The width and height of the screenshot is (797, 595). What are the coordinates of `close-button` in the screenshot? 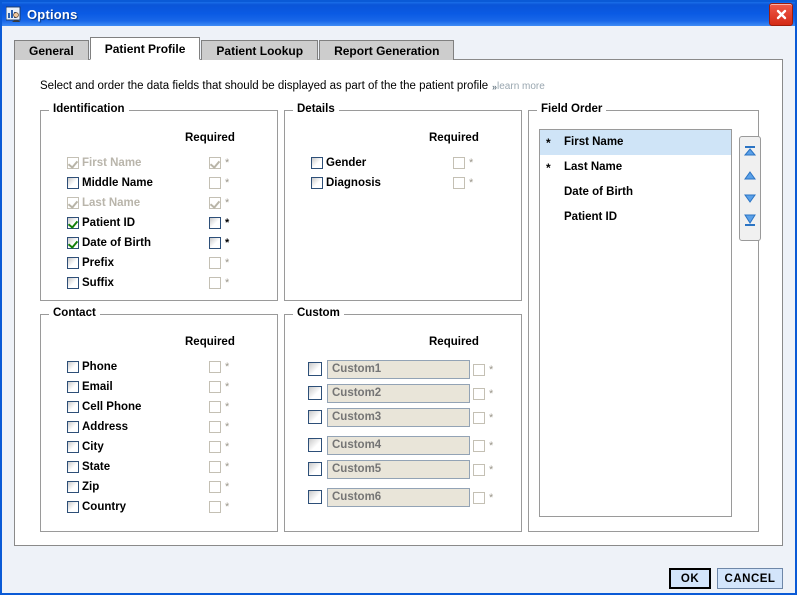 It's located at (781, 14).